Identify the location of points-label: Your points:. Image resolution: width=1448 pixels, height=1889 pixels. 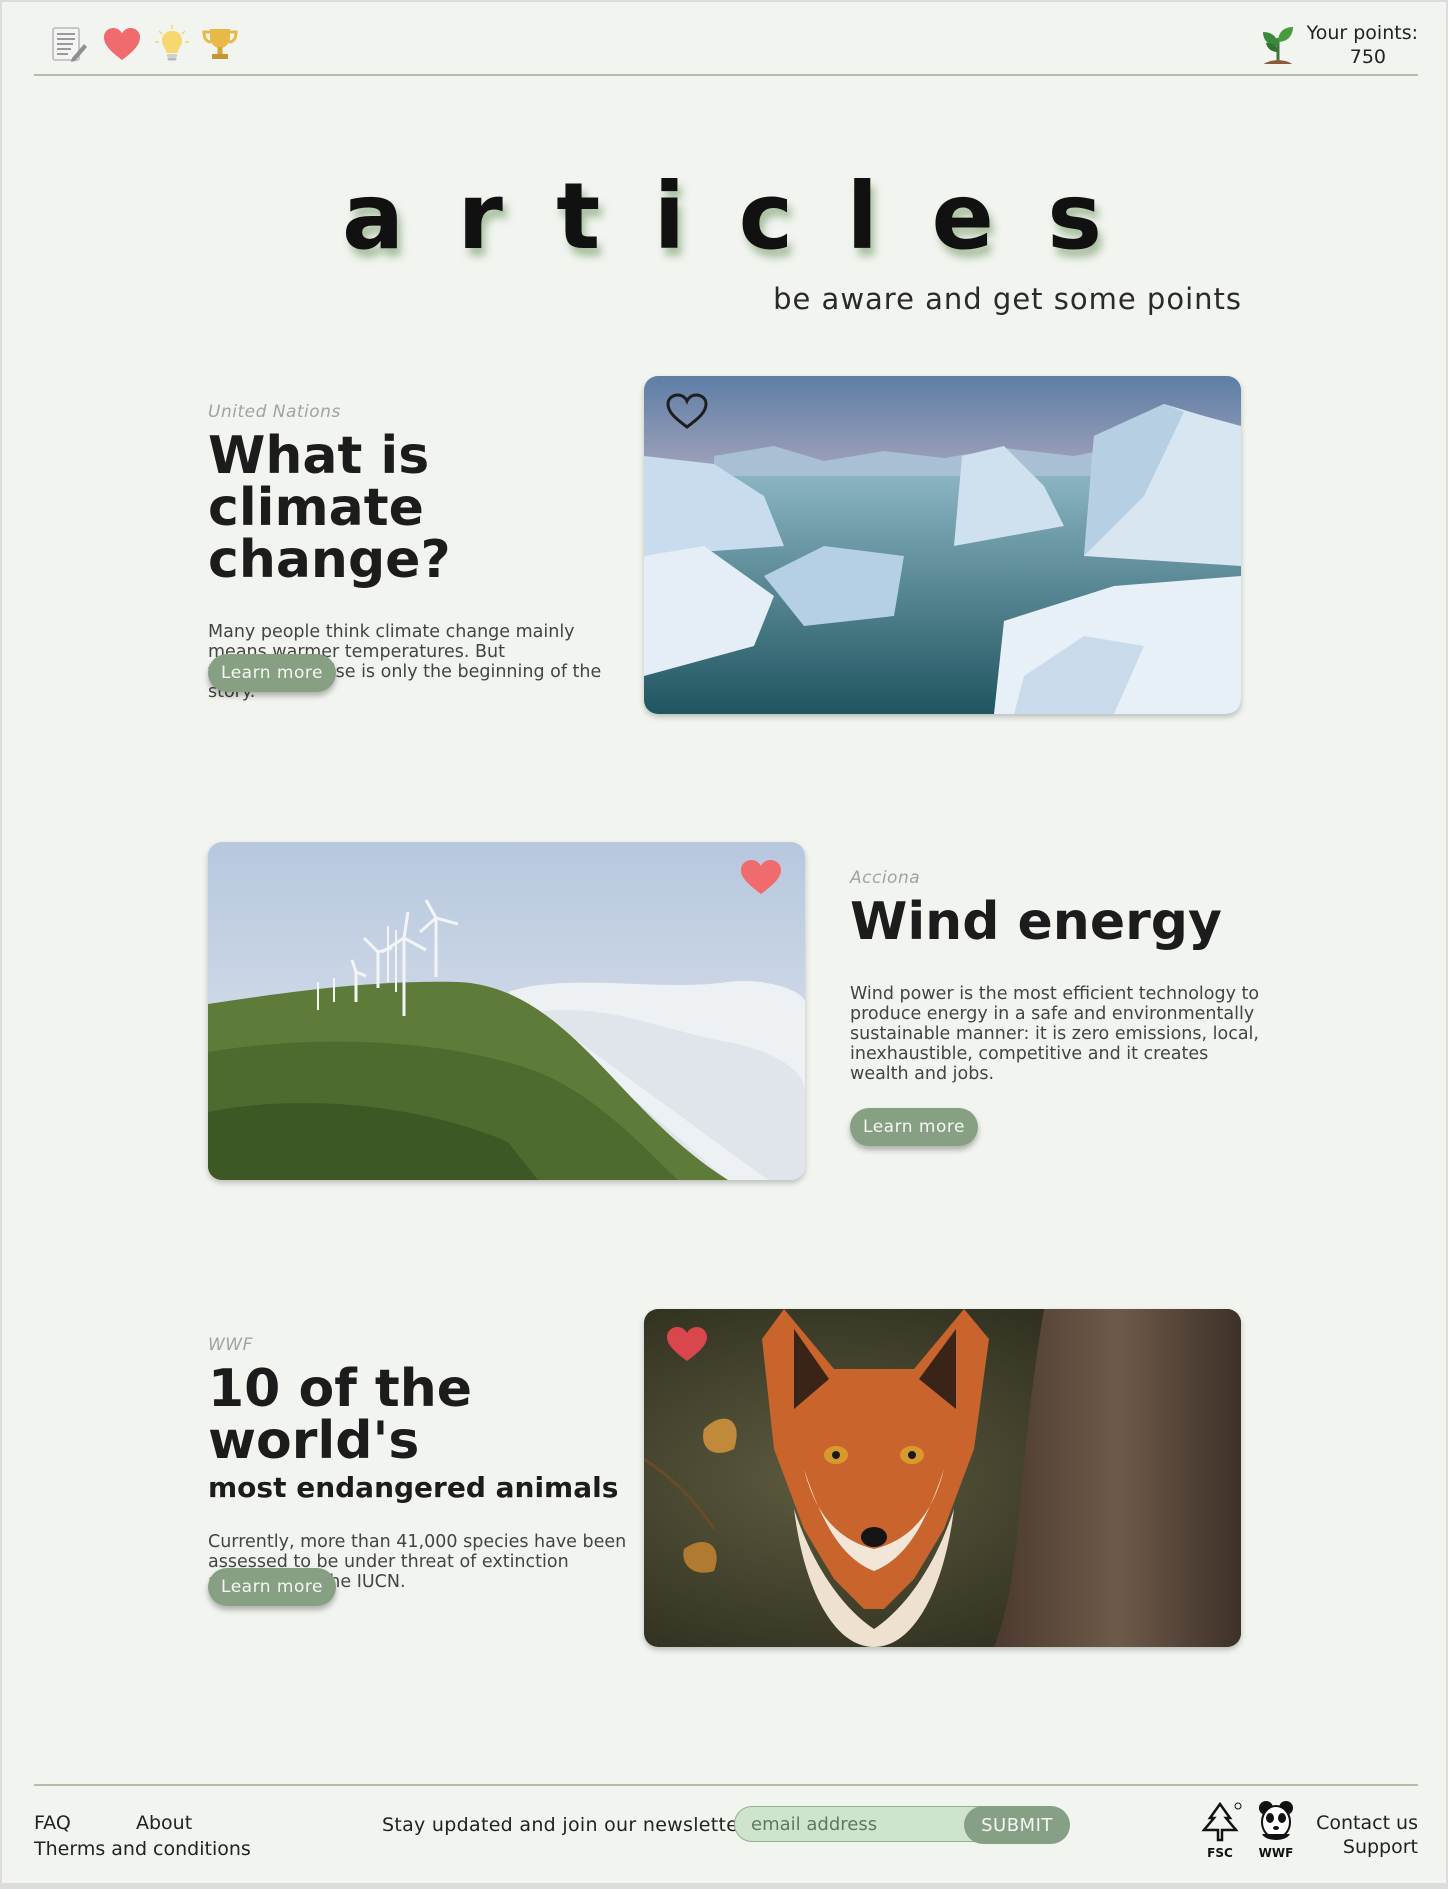
(1362, 33).